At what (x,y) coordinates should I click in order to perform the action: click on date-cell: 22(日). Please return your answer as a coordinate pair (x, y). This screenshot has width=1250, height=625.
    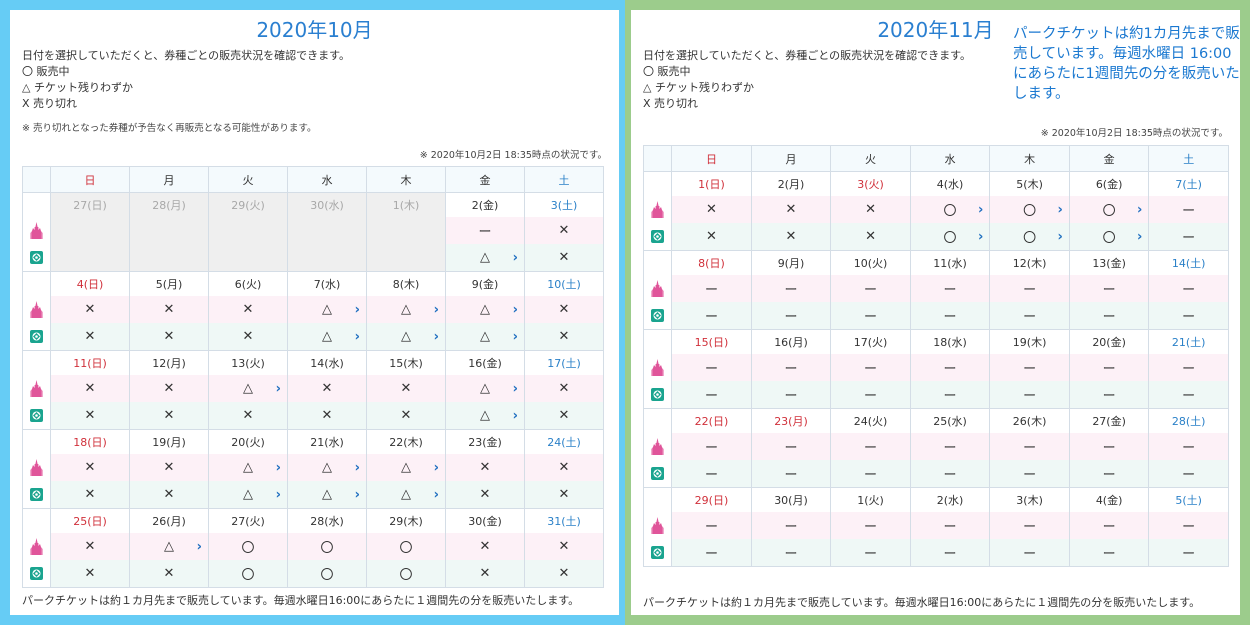
    Looking at the image, I should click on (711, 420).